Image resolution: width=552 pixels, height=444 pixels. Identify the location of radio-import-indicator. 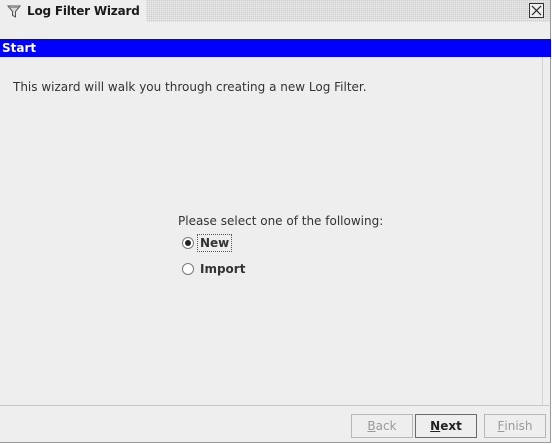
(188, 269).